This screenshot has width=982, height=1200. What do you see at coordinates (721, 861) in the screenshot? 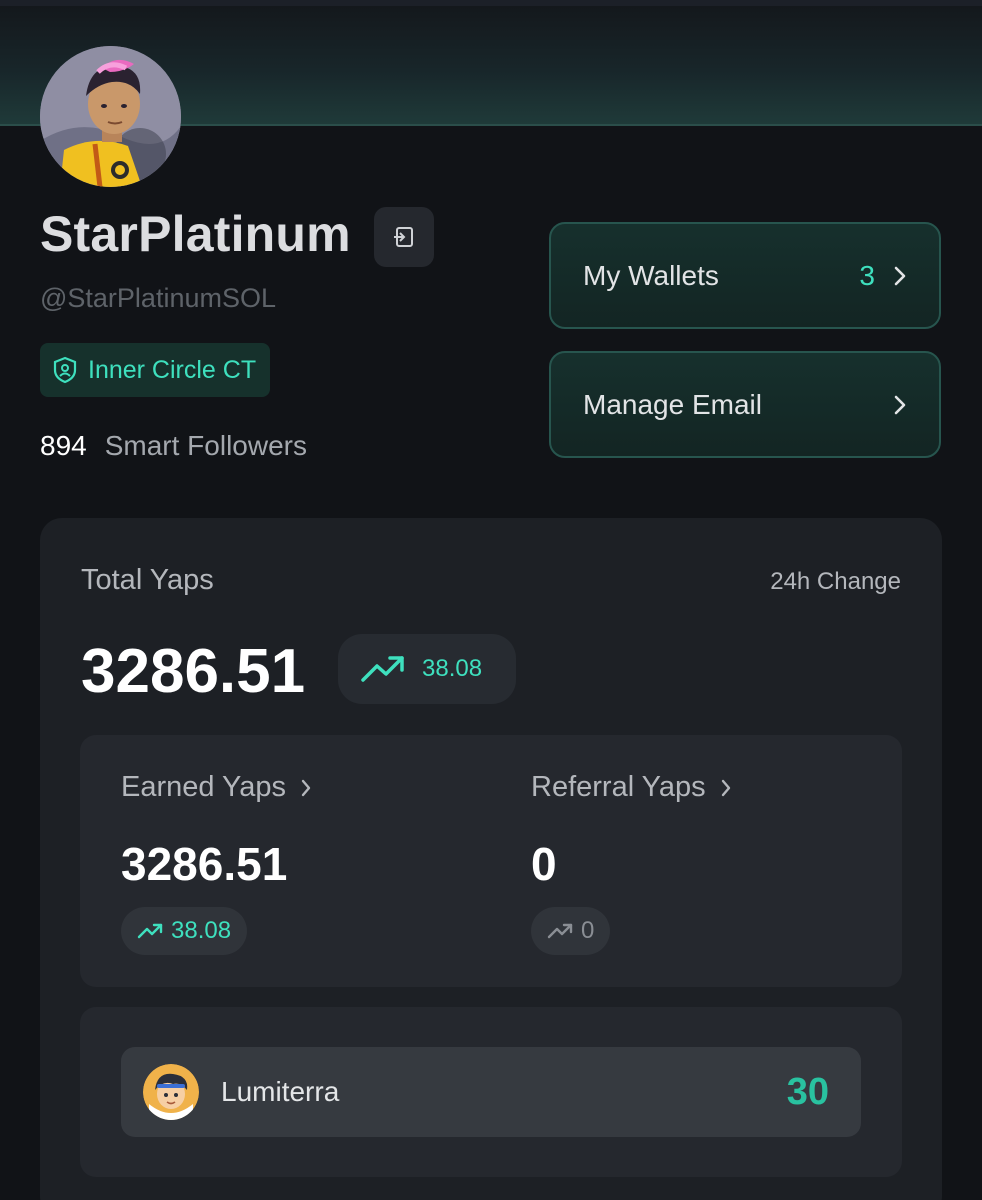
I see `referral-yaps-section: Referral Yaps 0 0` at bounding box center [721, 861].